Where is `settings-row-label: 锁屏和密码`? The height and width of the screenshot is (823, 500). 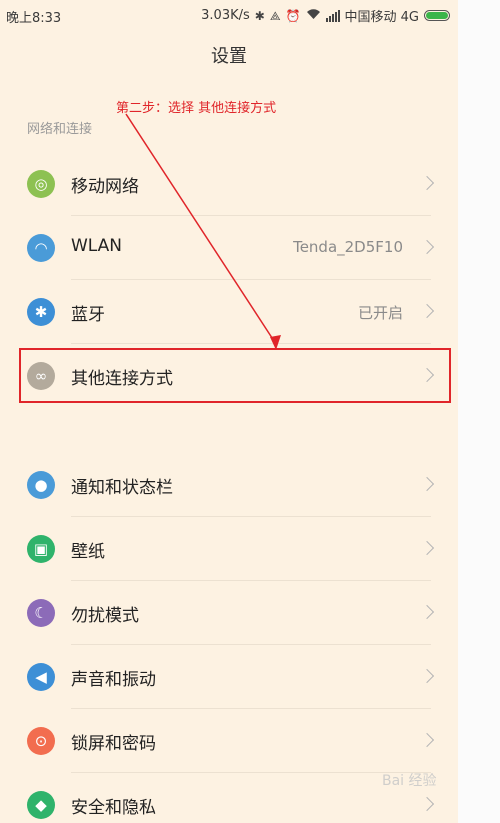 settings-row-label: 锁屏和密码 is located at coordinates (113, 744).